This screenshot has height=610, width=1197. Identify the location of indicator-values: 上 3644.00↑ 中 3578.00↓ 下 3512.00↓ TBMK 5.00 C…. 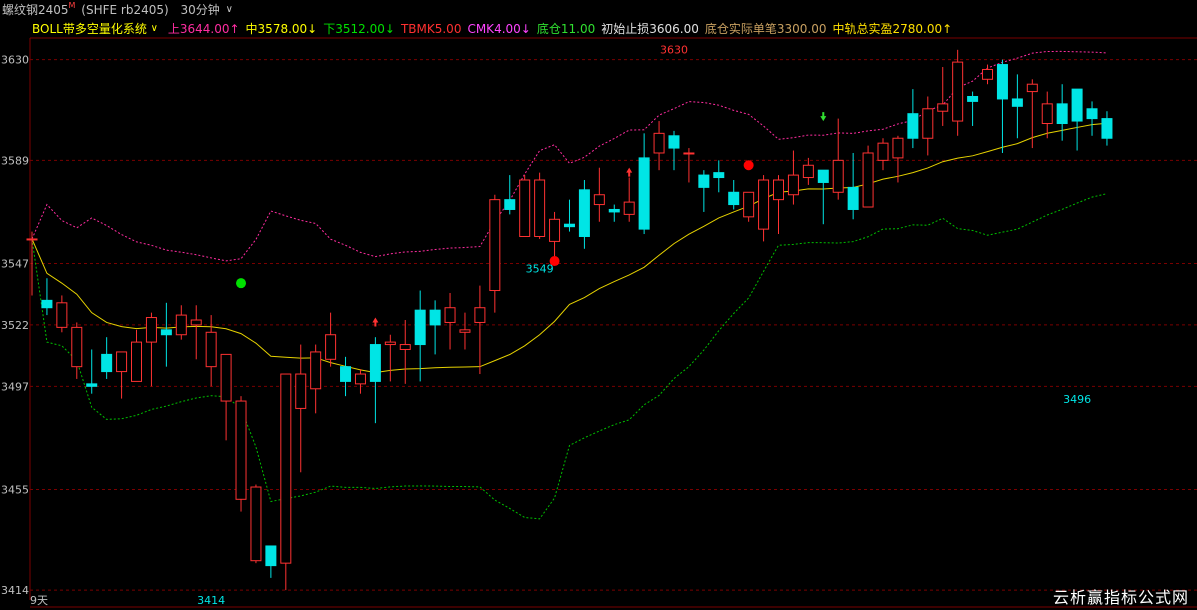
(557, 29).